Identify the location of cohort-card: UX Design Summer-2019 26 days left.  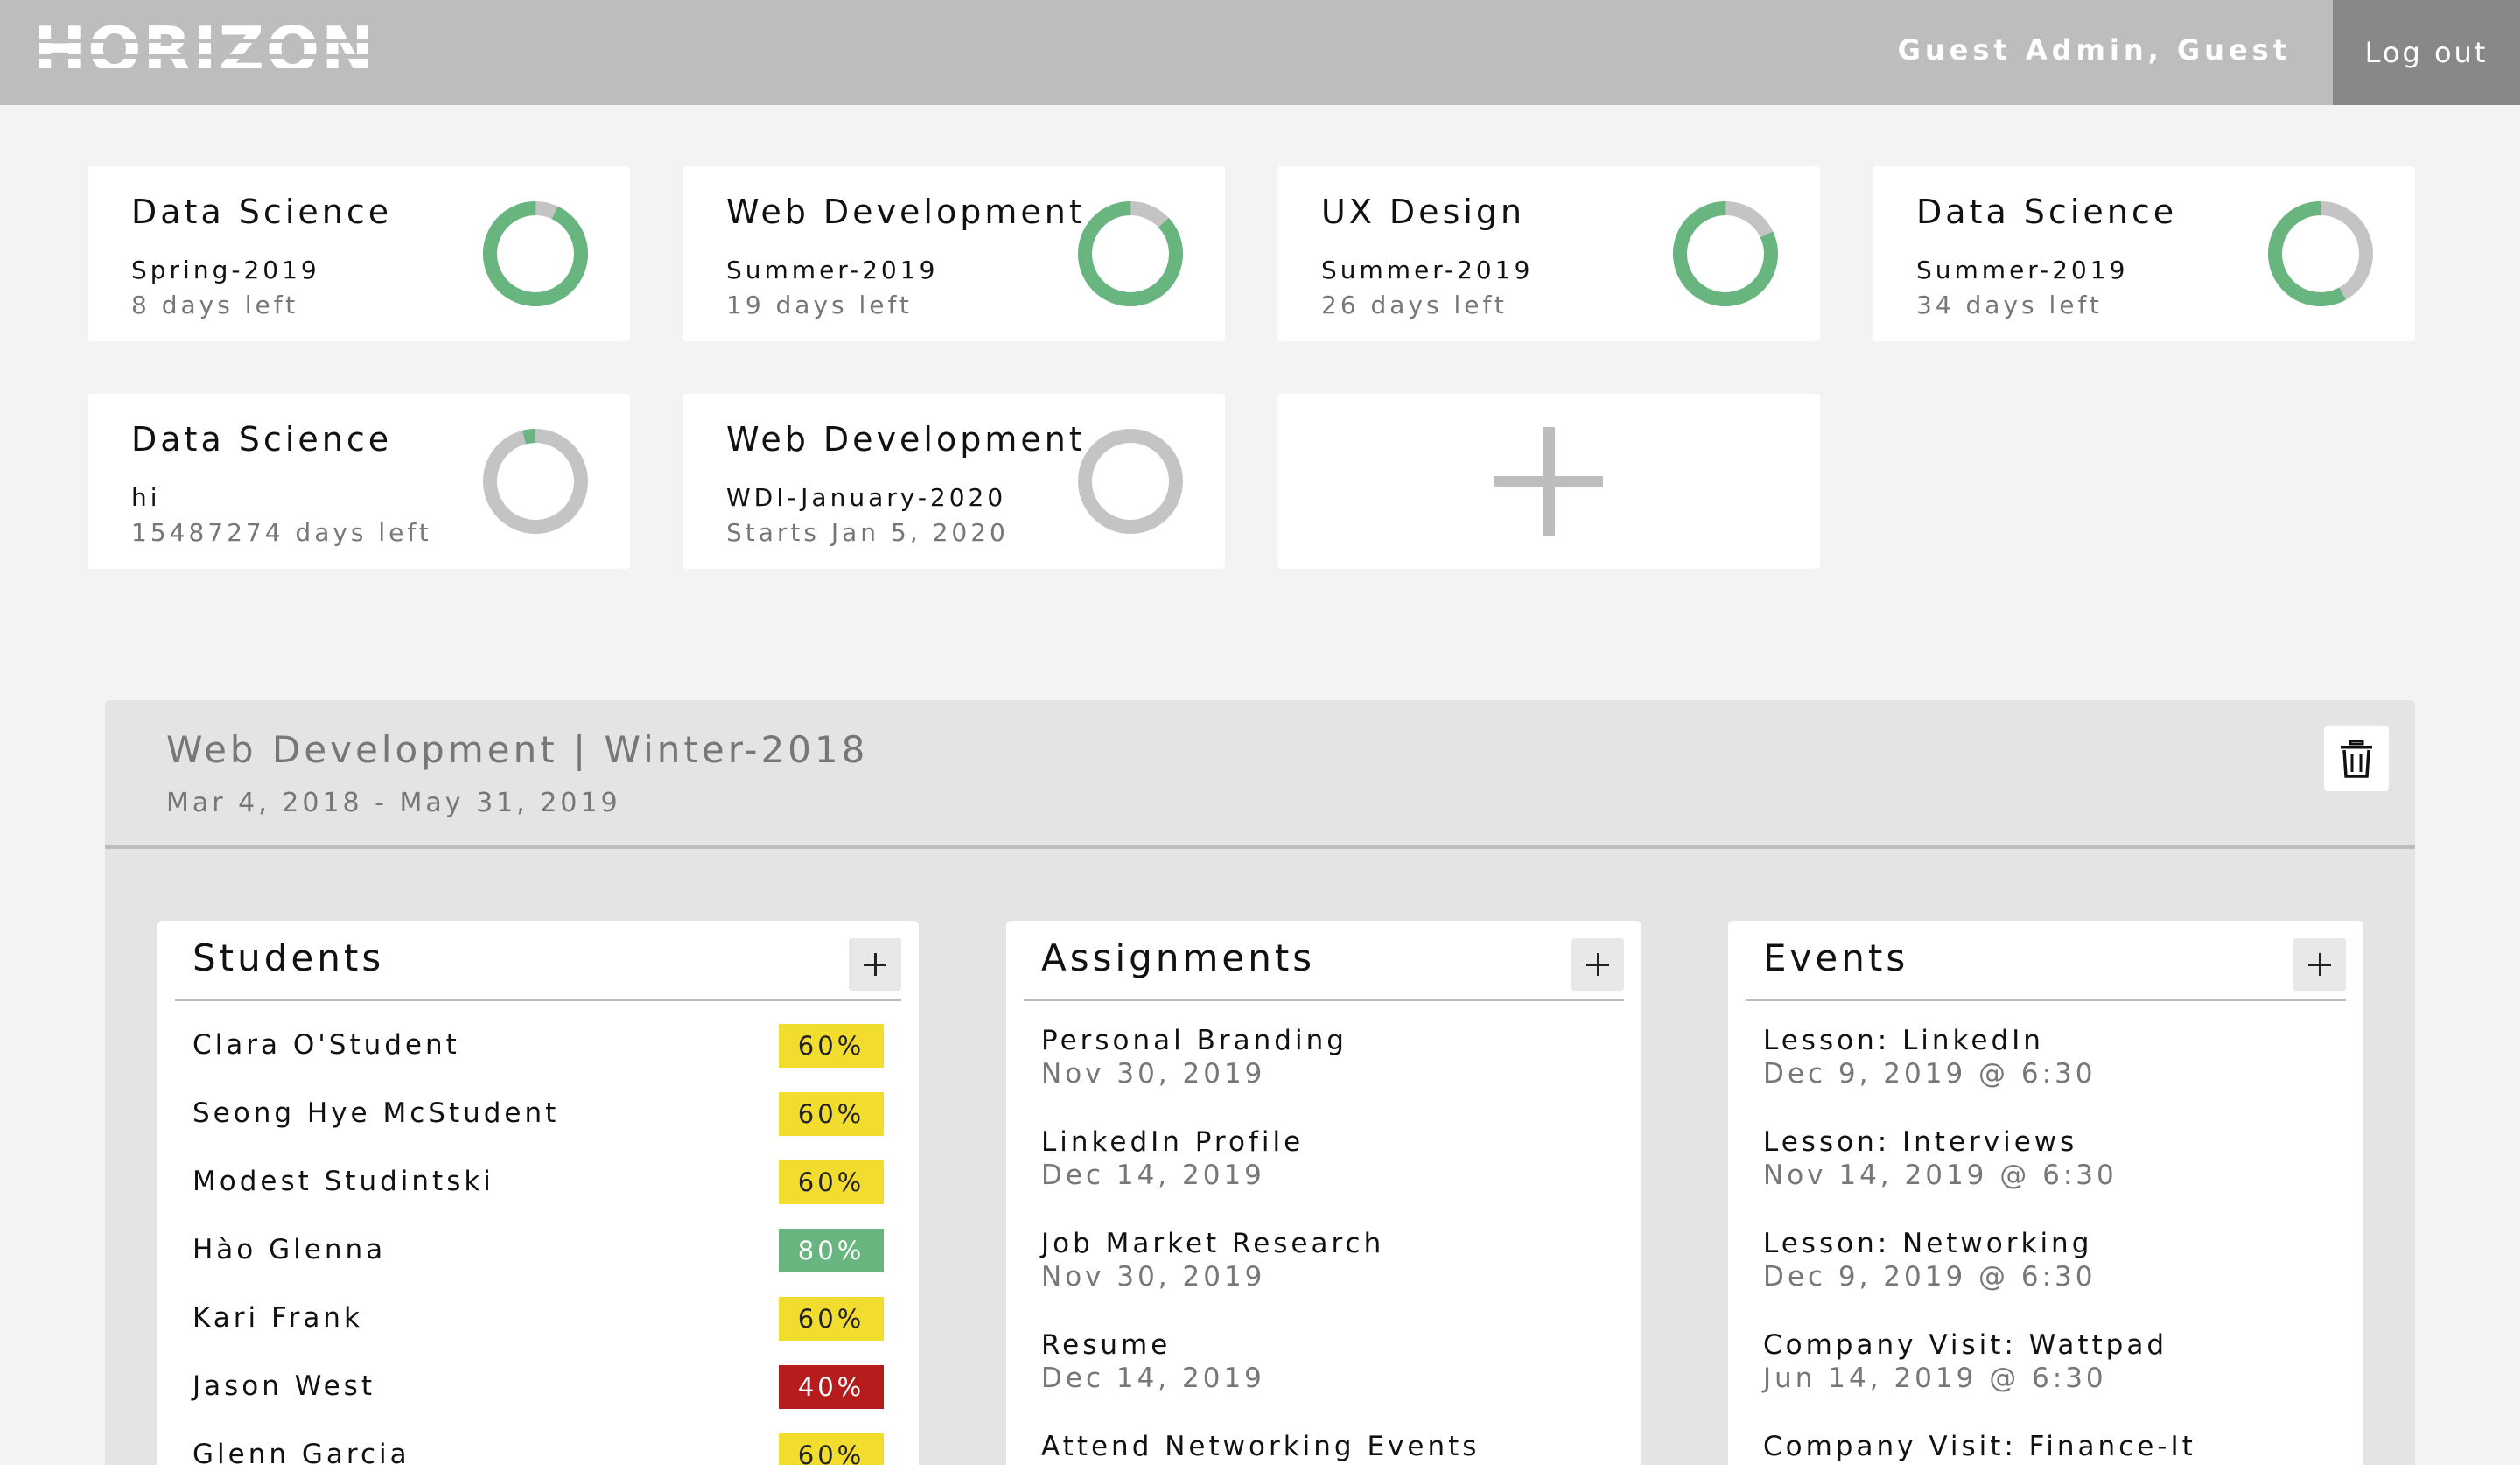
(1549, 253).